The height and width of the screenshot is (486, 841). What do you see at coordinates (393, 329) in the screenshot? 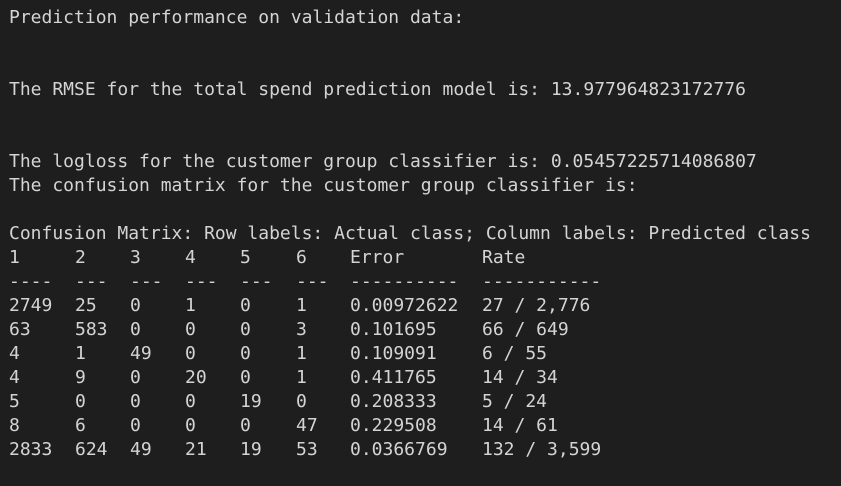
I see `table-cell: 0.101695` at bounding box center [393, 329].